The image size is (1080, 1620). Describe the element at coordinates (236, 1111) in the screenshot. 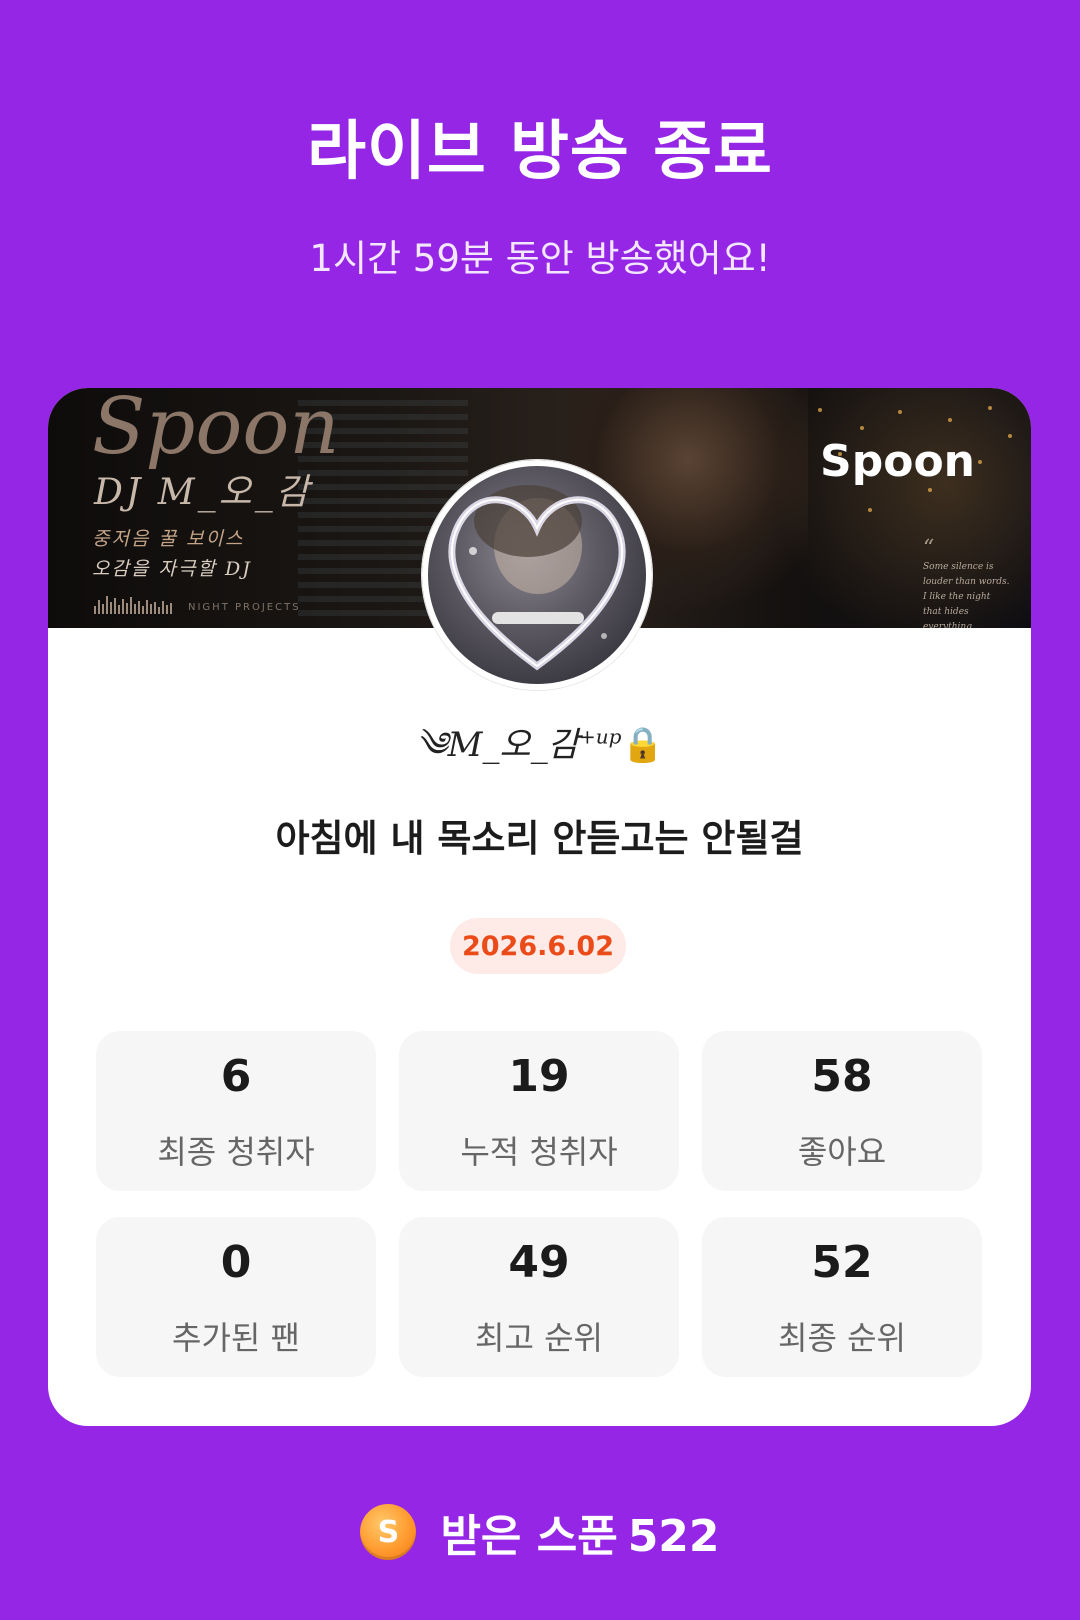

I see `stat-final-listeners: 6 최종 청취자` at that location.